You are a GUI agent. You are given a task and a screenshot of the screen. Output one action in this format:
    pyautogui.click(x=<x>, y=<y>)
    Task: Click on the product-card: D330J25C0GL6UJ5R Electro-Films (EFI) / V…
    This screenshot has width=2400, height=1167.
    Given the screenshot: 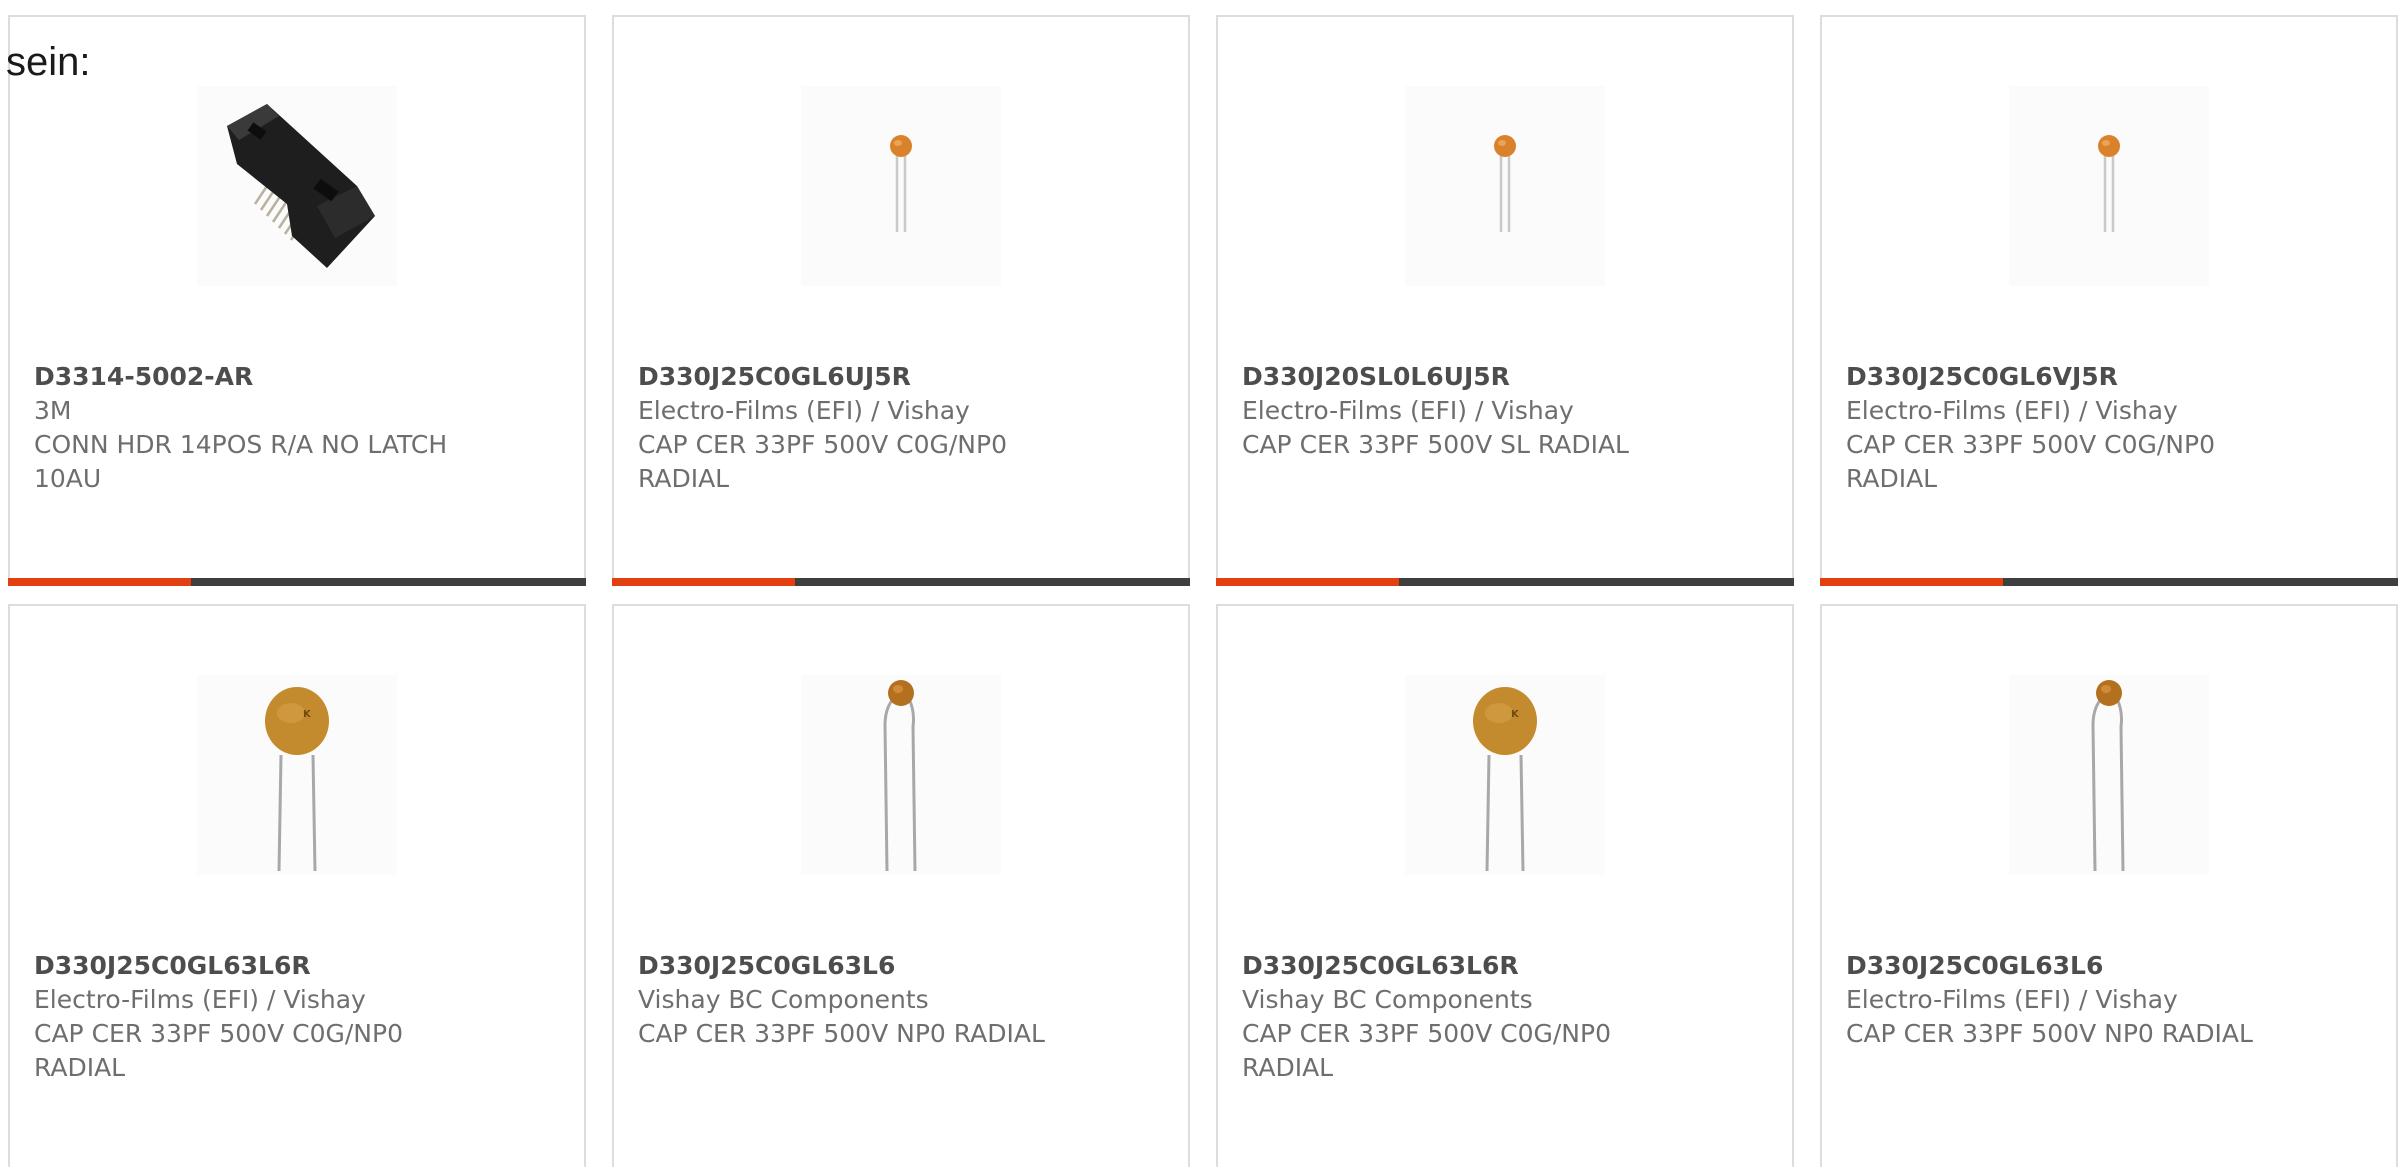 What is the action you would take?
    pyautogui.click(x=901, y=300)
    